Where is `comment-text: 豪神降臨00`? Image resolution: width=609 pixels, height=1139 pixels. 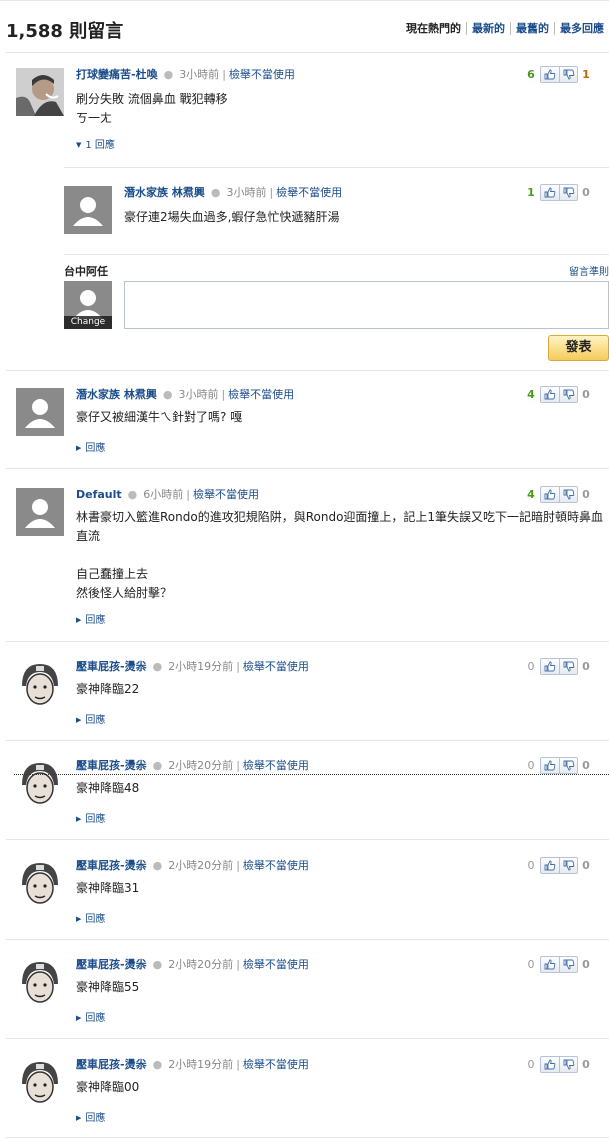
comment-text: 豪神降臨00 is located at coordinates (108, 1087).